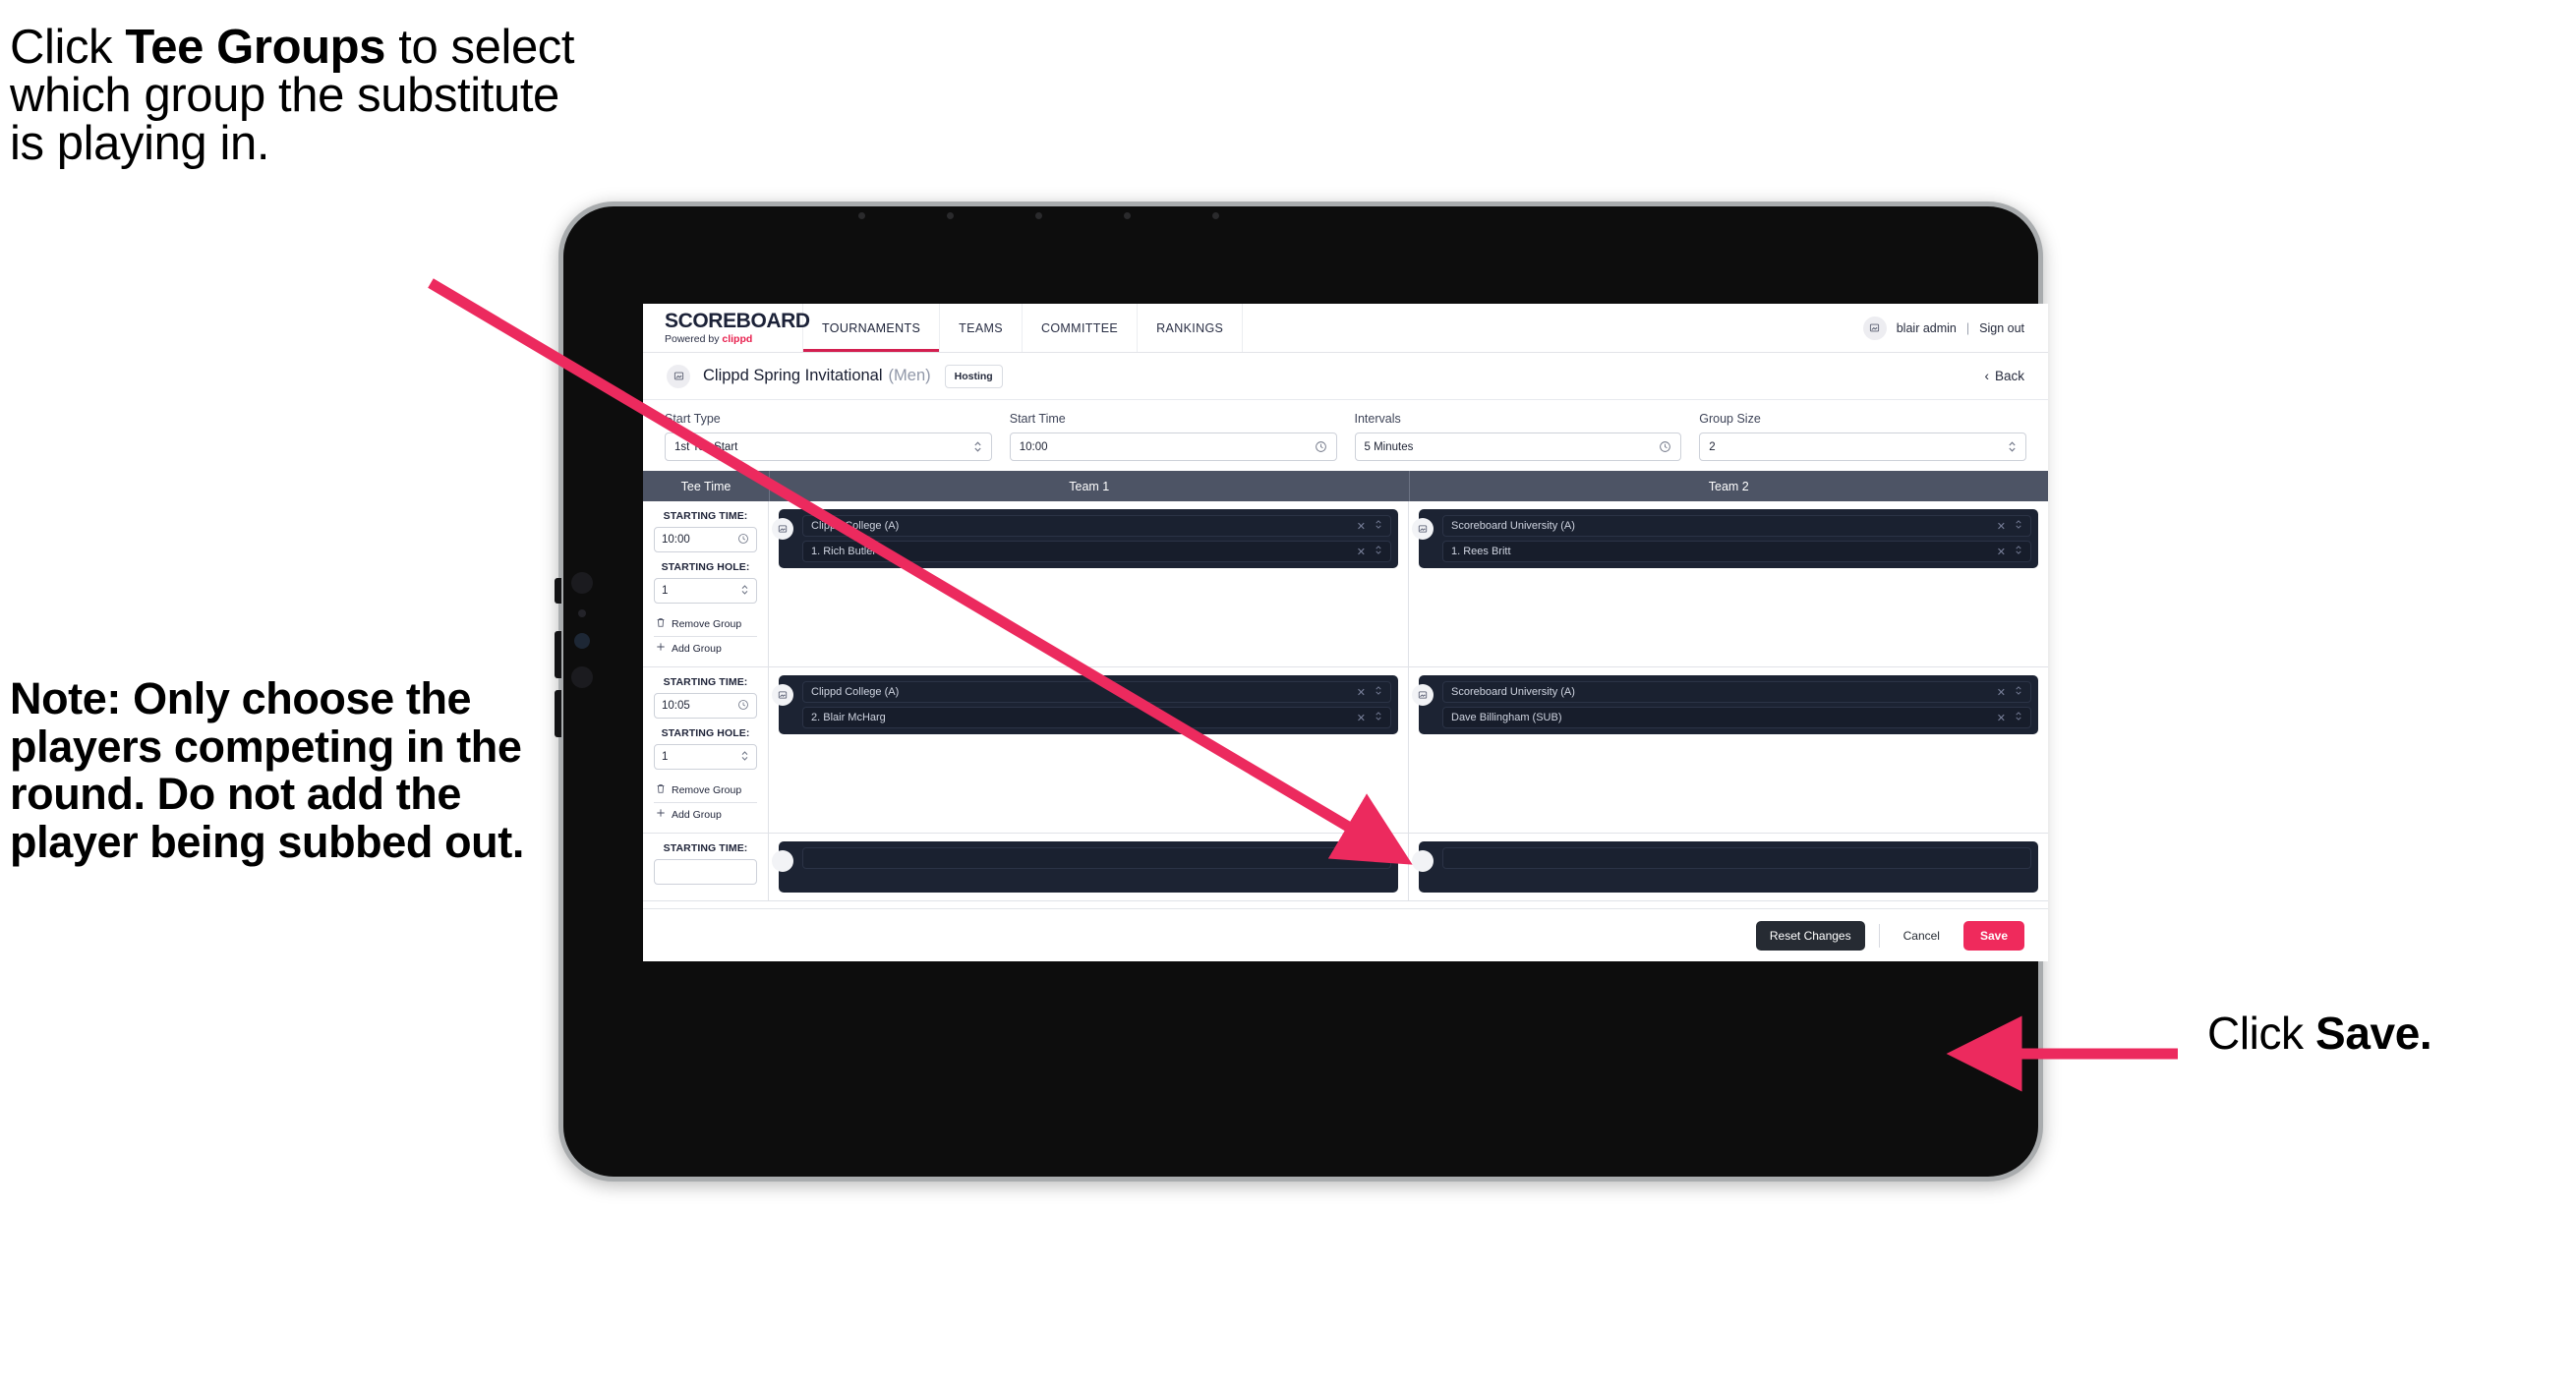 The image size is (2576, 1385). I want to click on nav-tab-rankings-label: RANKINGS, so click(1190, 328).